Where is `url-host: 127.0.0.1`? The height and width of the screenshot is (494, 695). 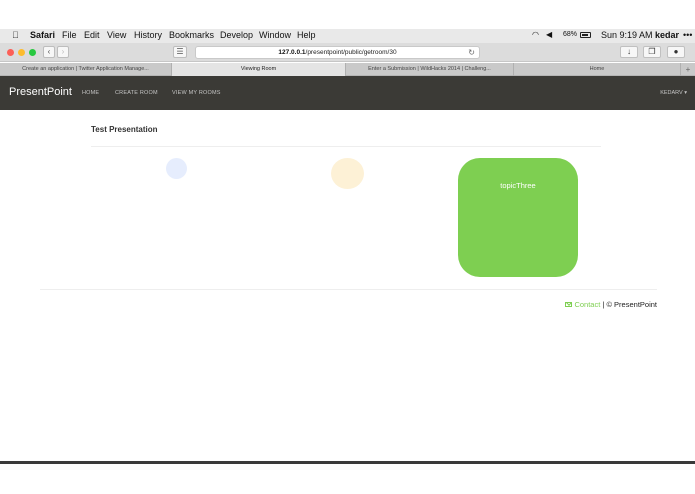
url-host: 127.0.0.1 is located at coordinates (292, 52).